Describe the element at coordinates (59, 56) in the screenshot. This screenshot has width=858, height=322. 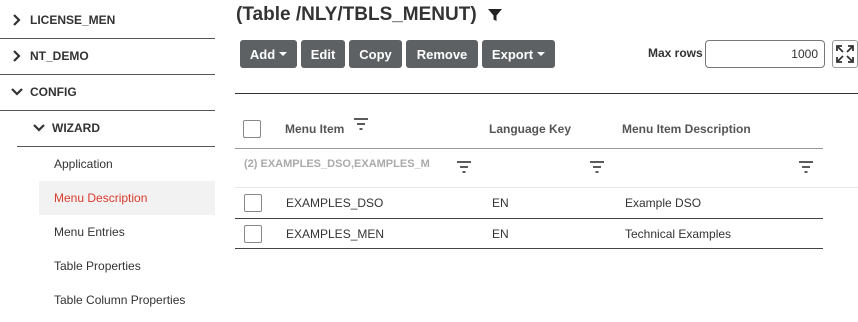
I see `sidebar-item-label: NT_DEMO` at that location.